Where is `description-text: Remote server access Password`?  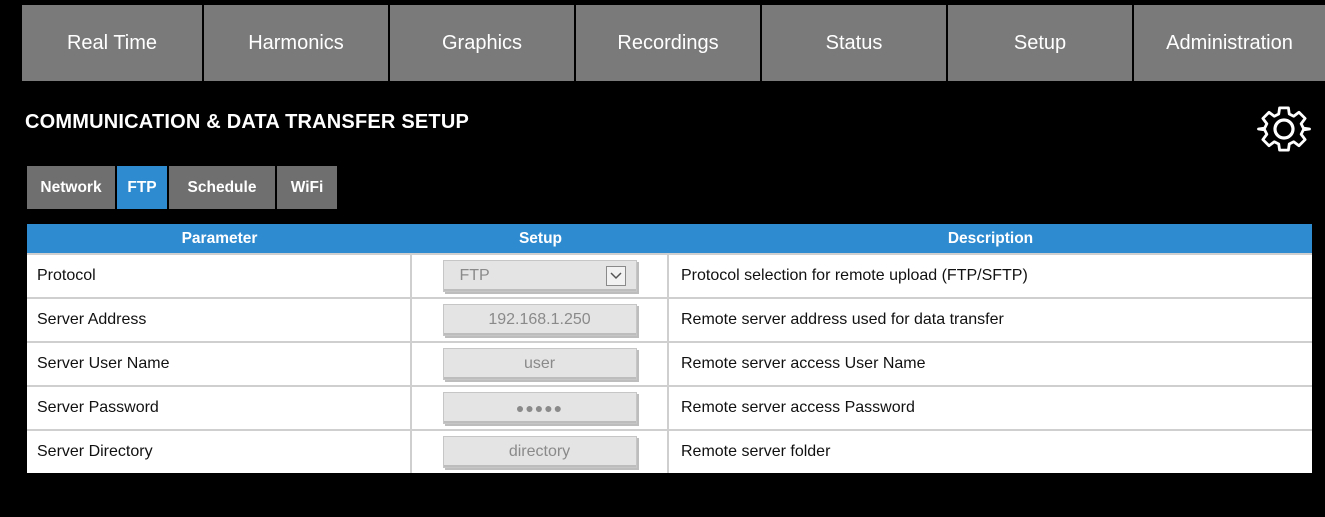
description-text: Remote server access Password is located at coordinates (798, 407).